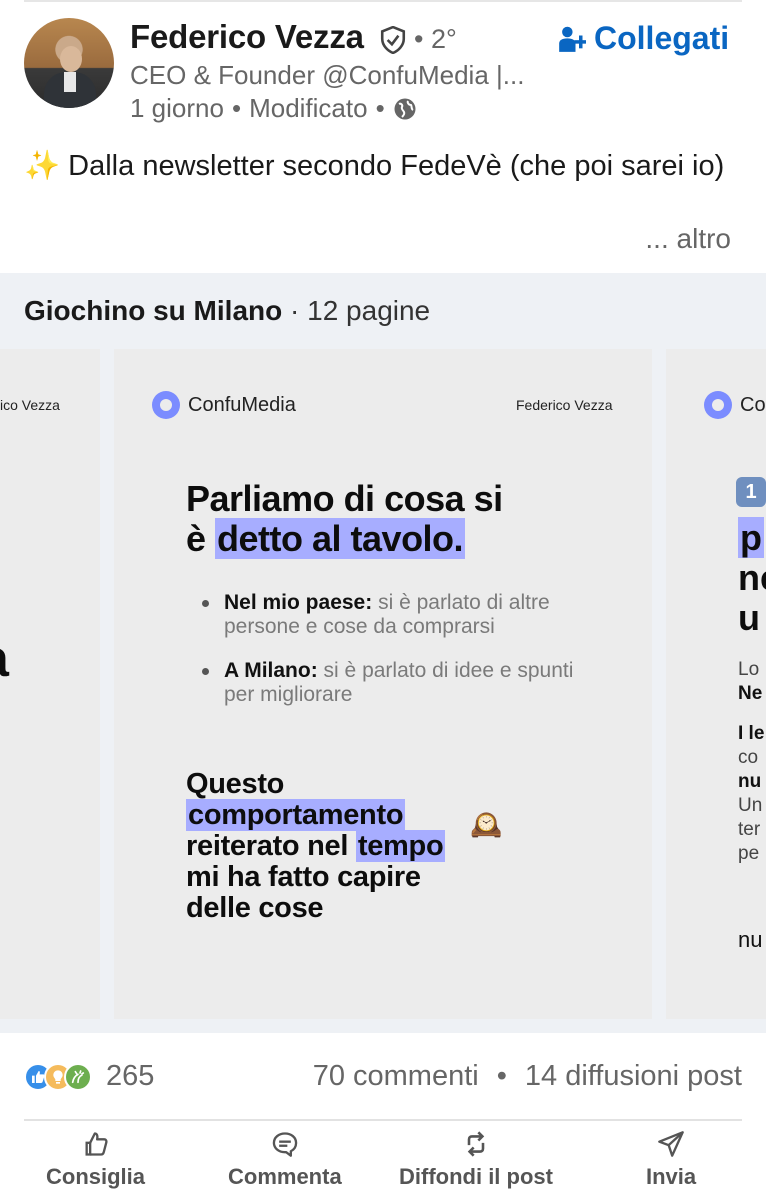 The width and height of the screenshot is (766, 1200). Describe the element at coordinates (308, 108) in the screenshot. I see `edited-label: Modificato` at that location.